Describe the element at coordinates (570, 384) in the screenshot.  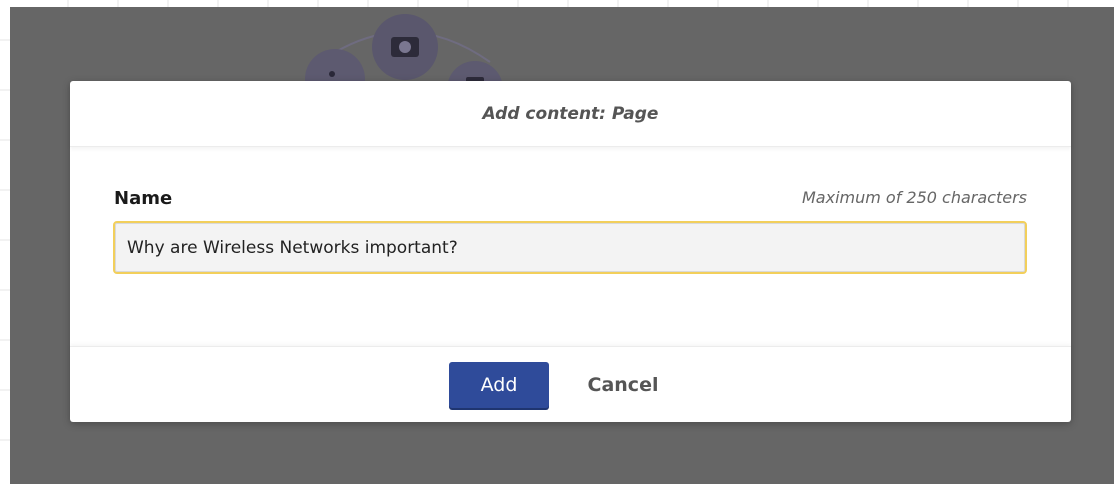
I see `dialog-footer: Add Cancel` at that location.